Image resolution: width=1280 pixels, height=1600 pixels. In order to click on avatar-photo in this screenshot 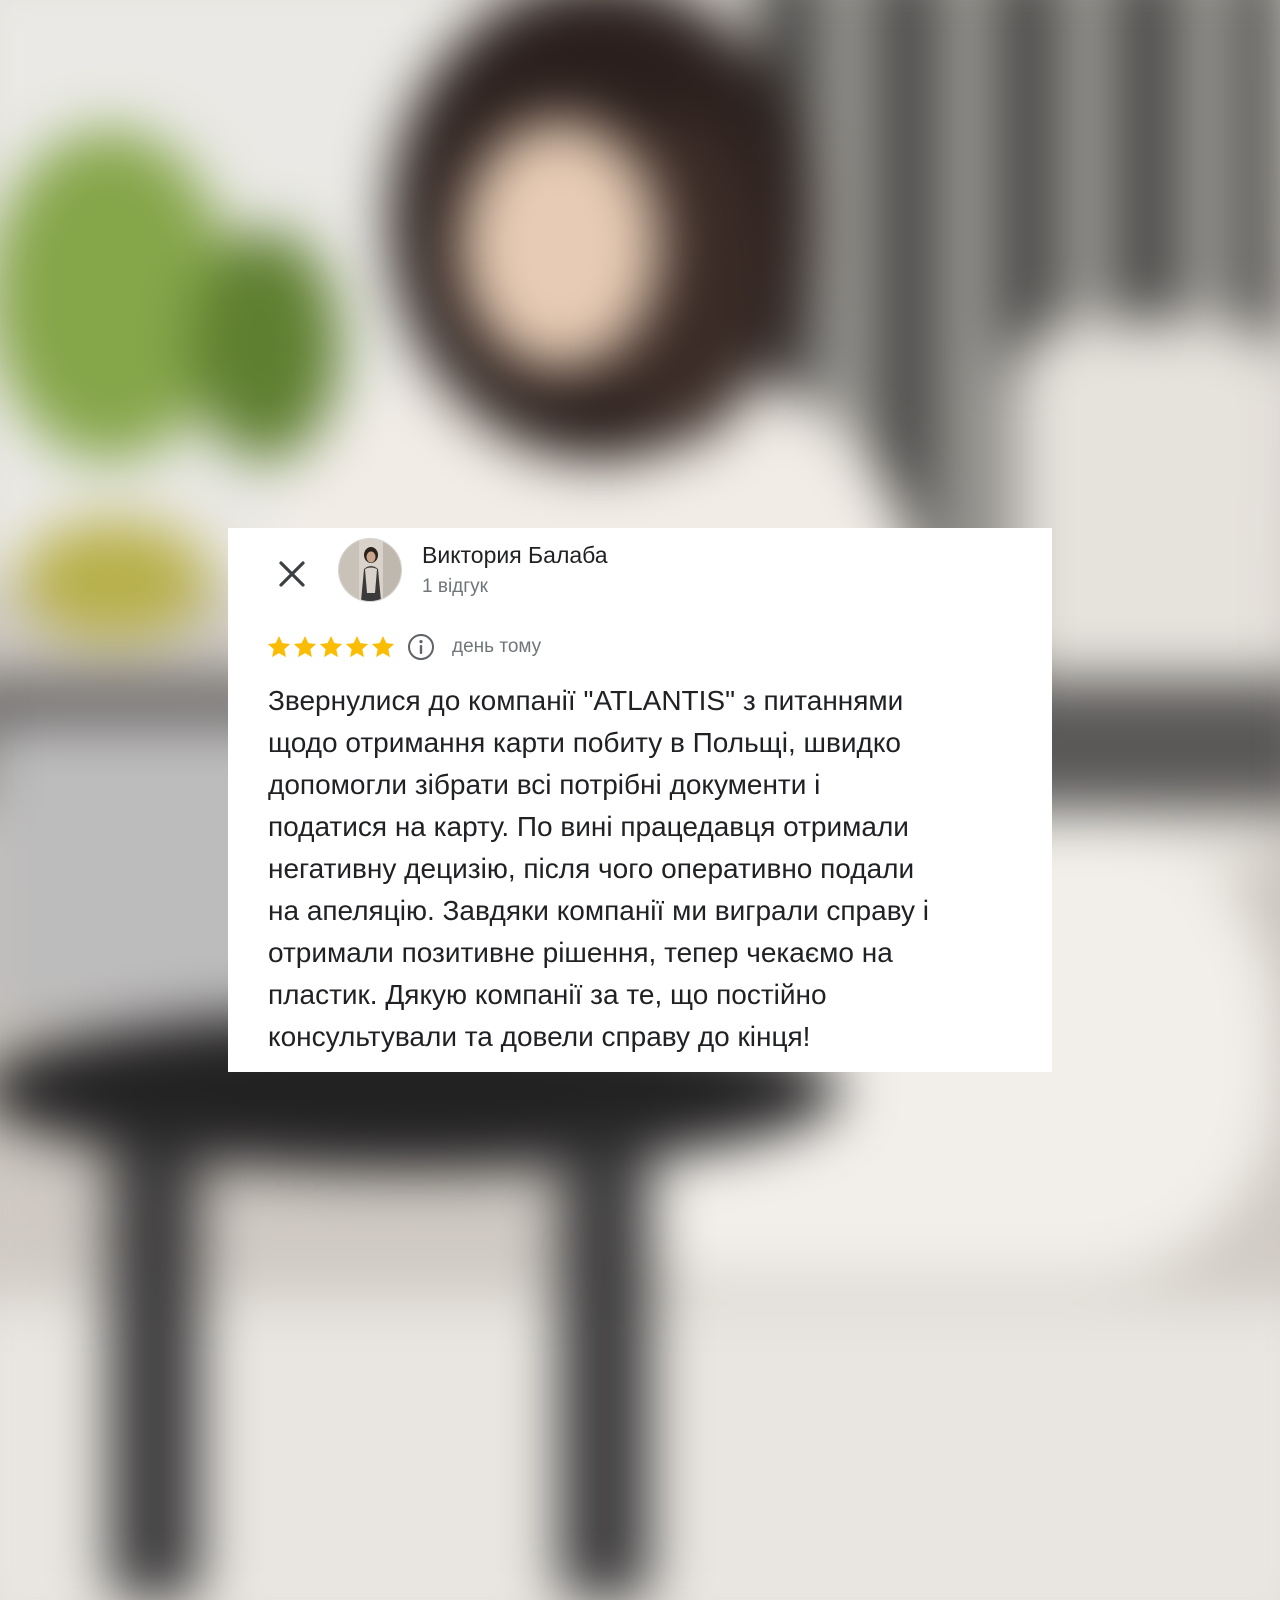, I will do `click(370, 570)`.